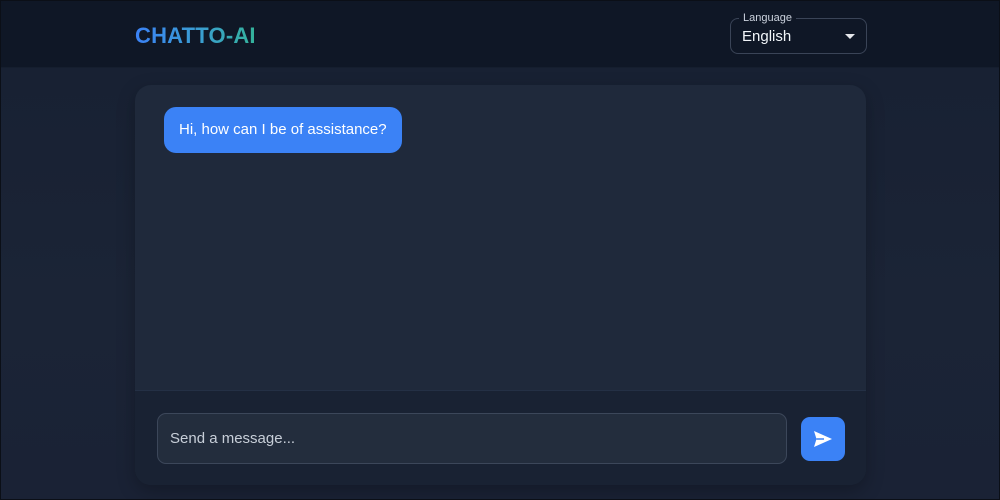 The image size is (1000, 500). I want to click on message-input, so click(472, 438).